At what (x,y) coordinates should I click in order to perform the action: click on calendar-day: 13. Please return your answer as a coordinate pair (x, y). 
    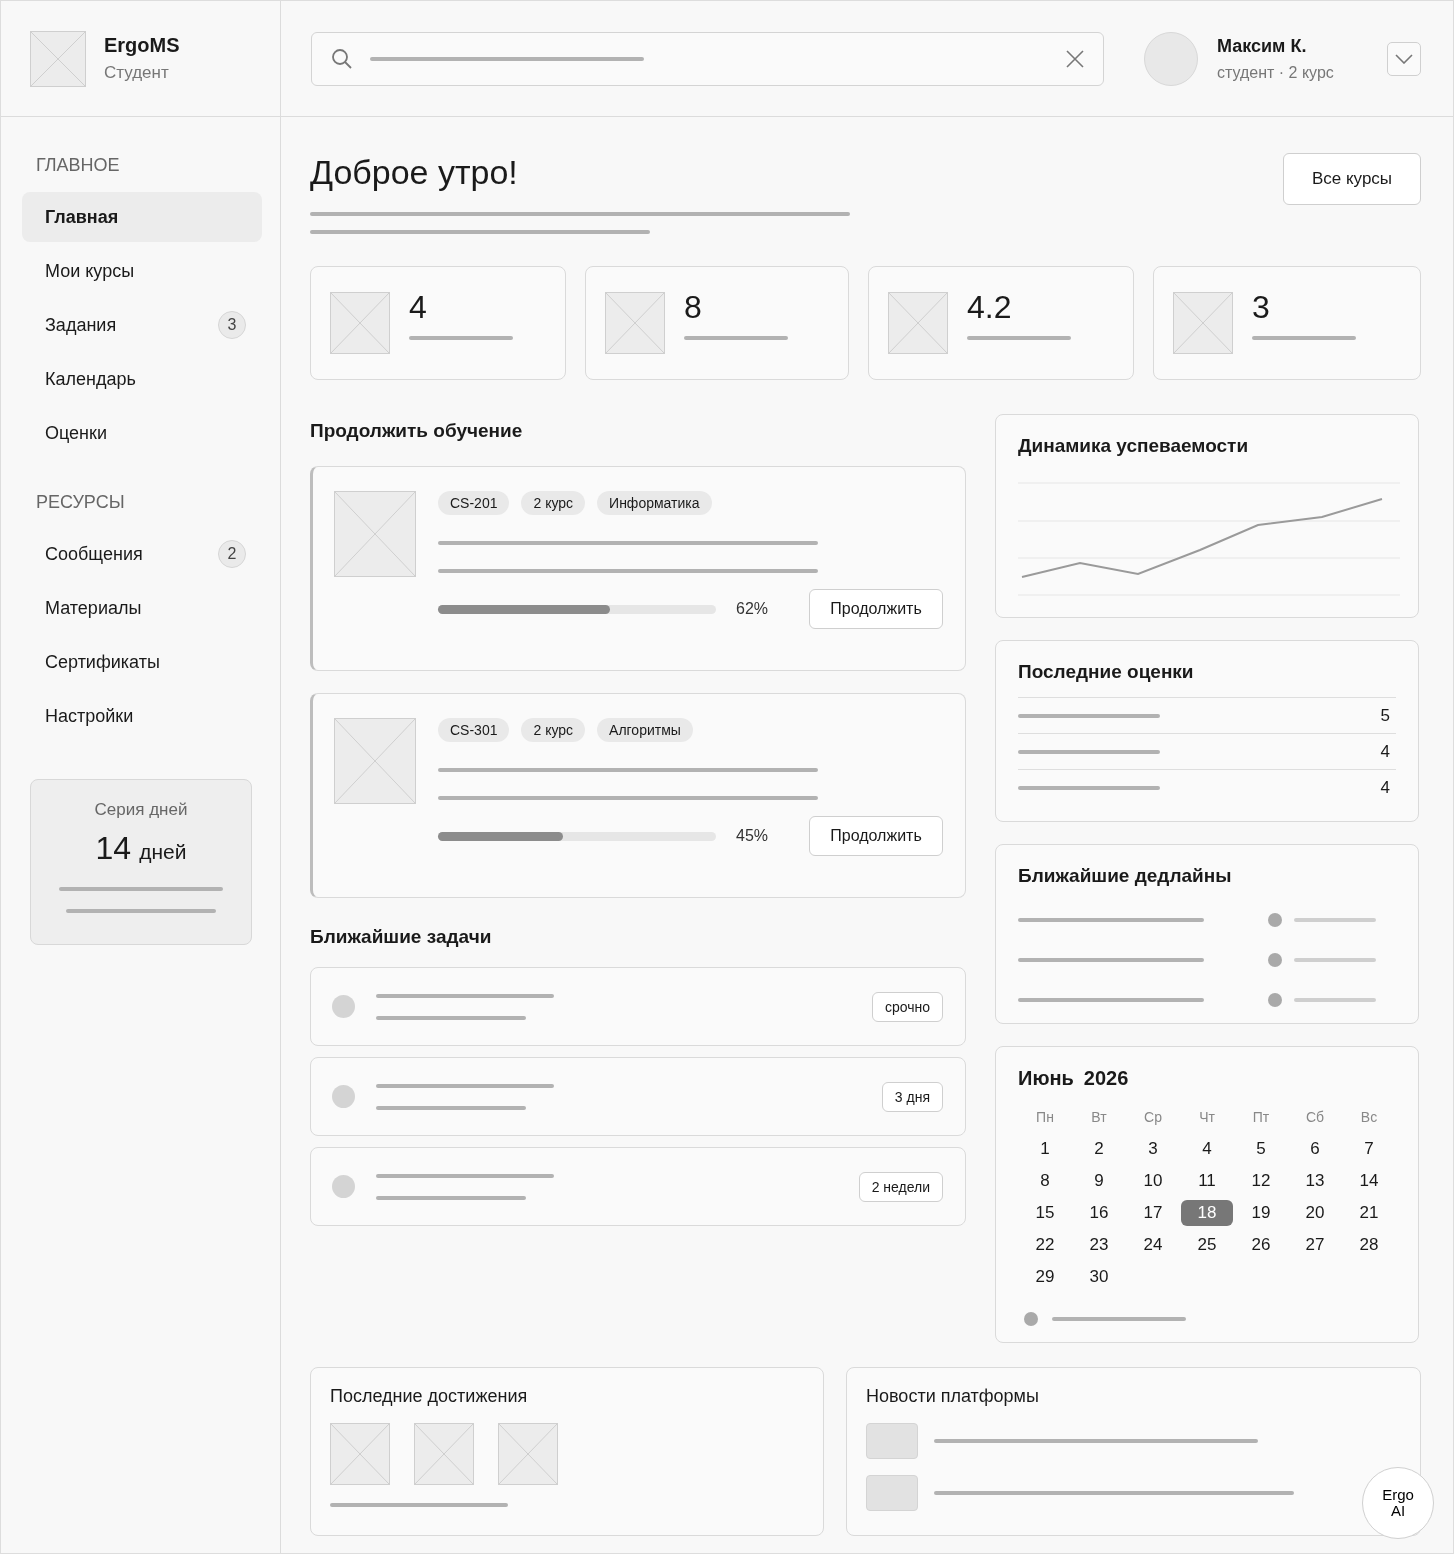
    Looking at the image, I should click on (1315, 1181).